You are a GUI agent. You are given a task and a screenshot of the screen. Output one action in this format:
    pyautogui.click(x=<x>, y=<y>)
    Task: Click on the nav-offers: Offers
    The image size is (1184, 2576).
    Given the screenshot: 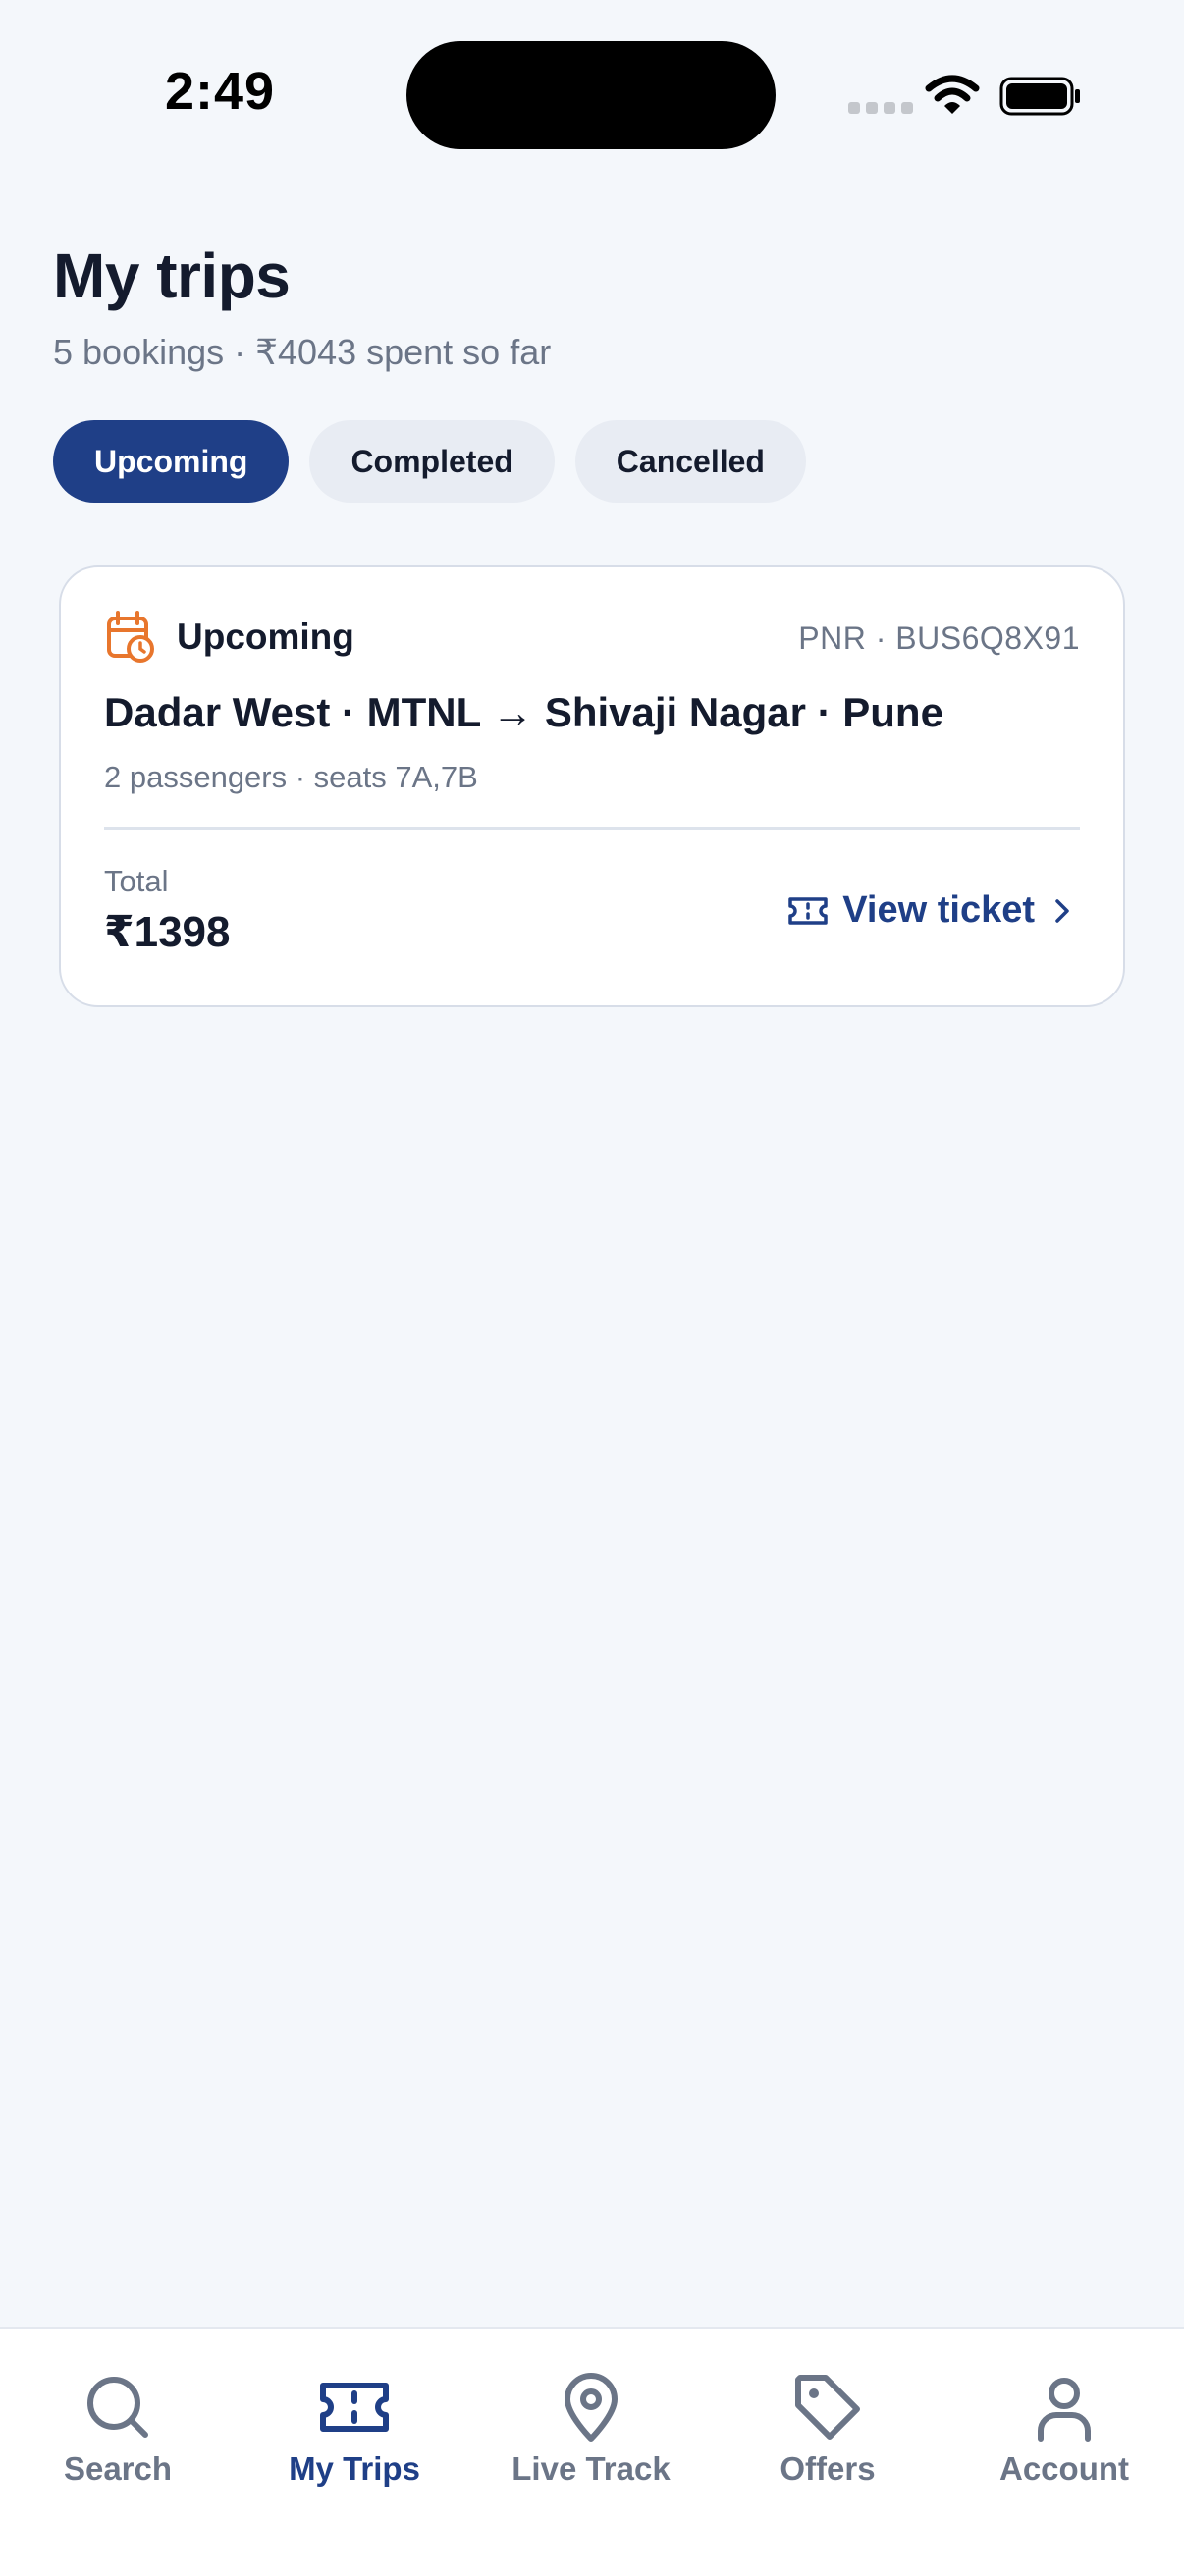 What is the action you would take?
    pyautogui.click(x=828, y=2430)
    